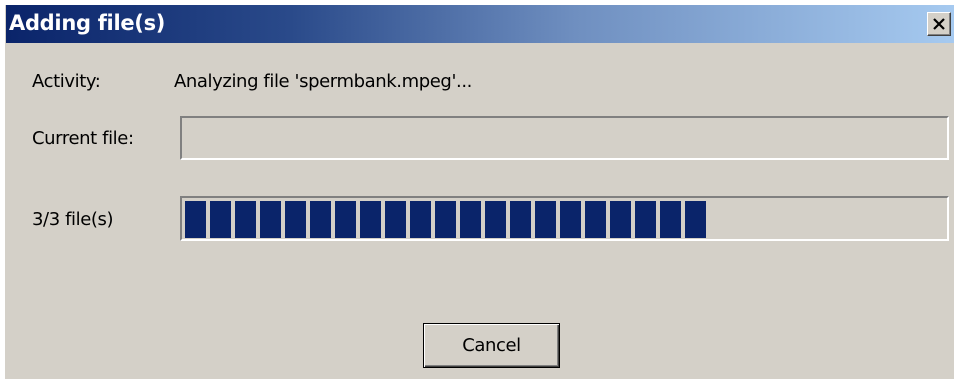  I want to click on progress-fill, so click(445, 219).